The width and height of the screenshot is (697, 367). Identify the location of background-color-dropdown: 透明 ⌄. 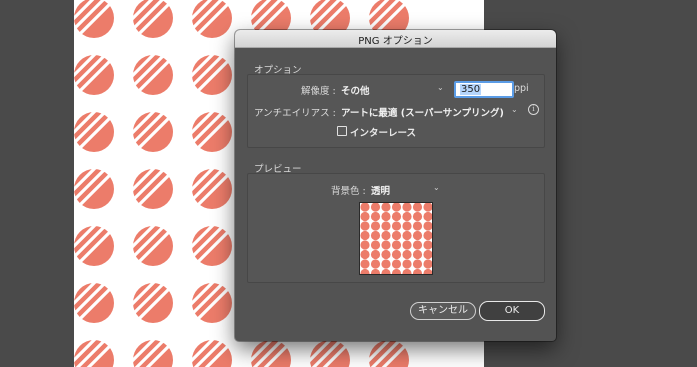
(407, 188).